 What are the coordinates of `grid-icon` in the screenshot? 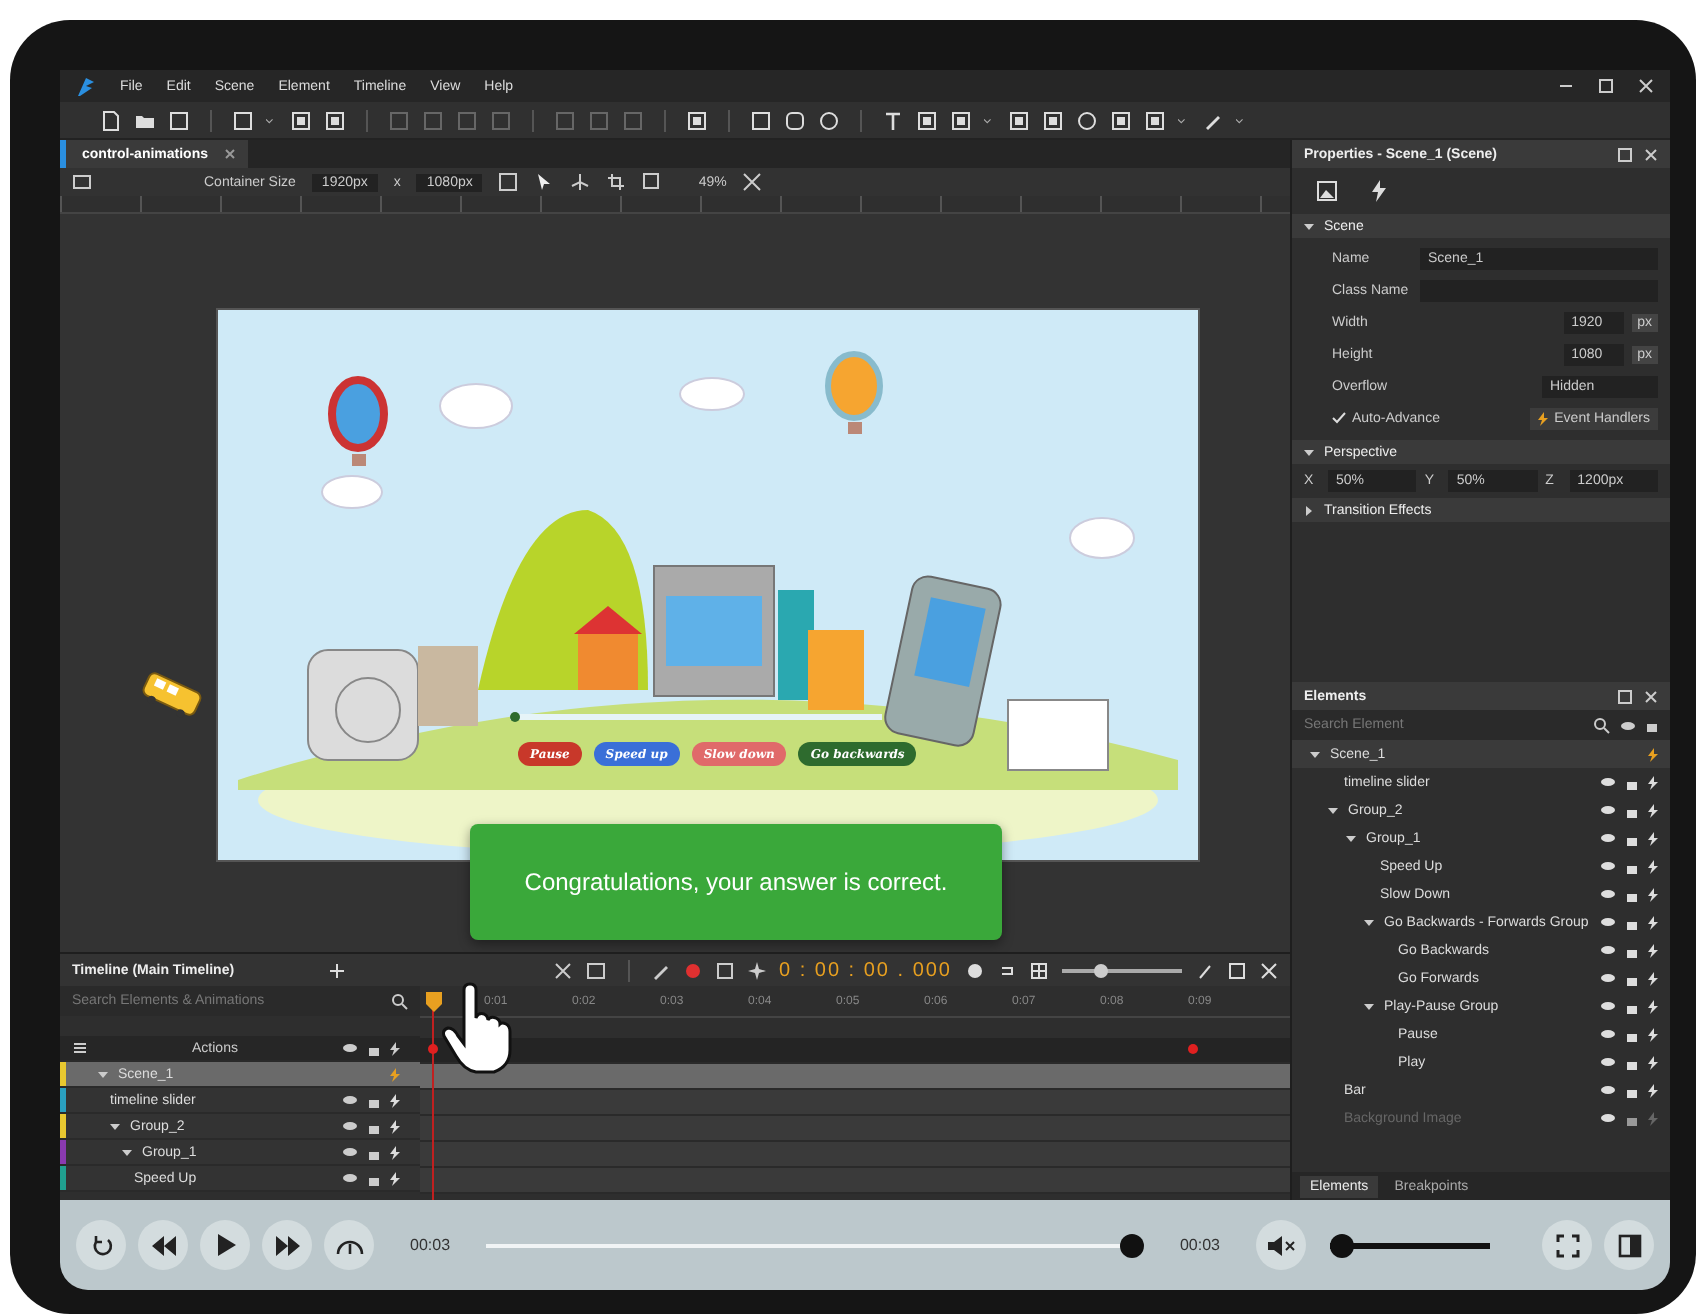 It's located at (1039, 970).